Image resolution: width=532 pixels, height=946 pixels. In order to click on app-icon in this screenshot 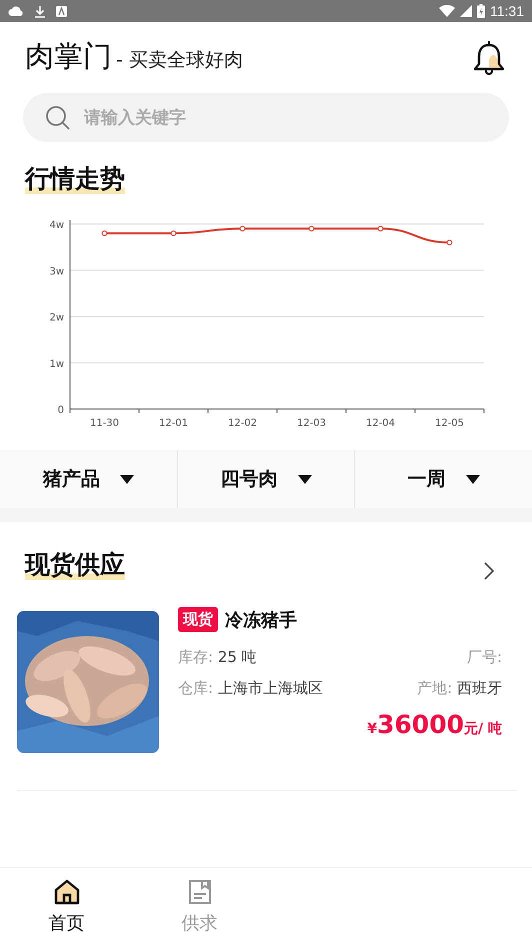, I will do `click(61, 11)`.